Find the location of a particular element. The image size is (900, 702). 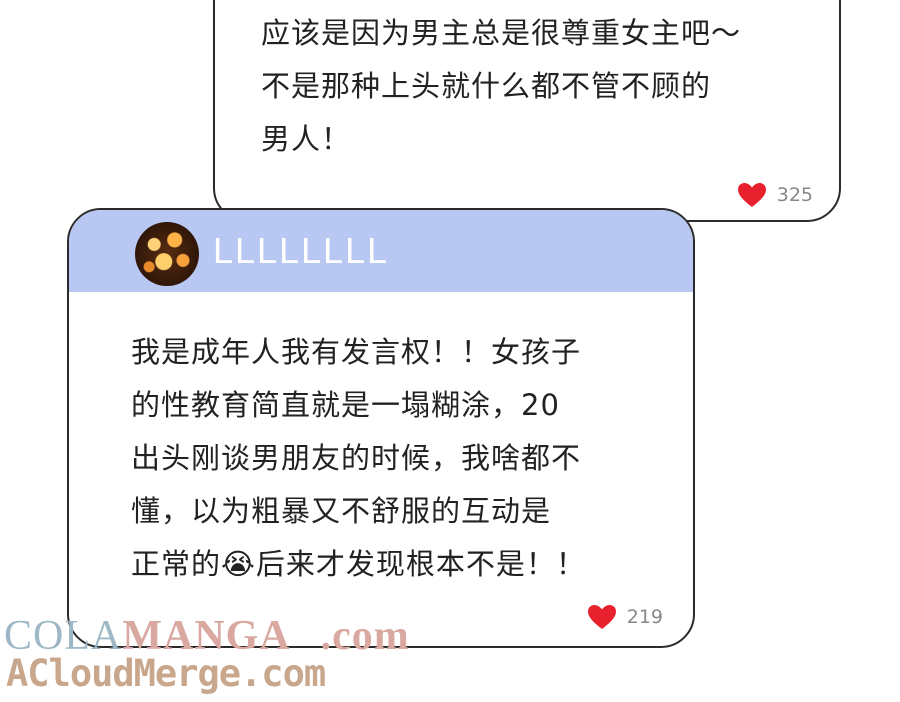

like-button: 219 is located at coordinates (625, 617).